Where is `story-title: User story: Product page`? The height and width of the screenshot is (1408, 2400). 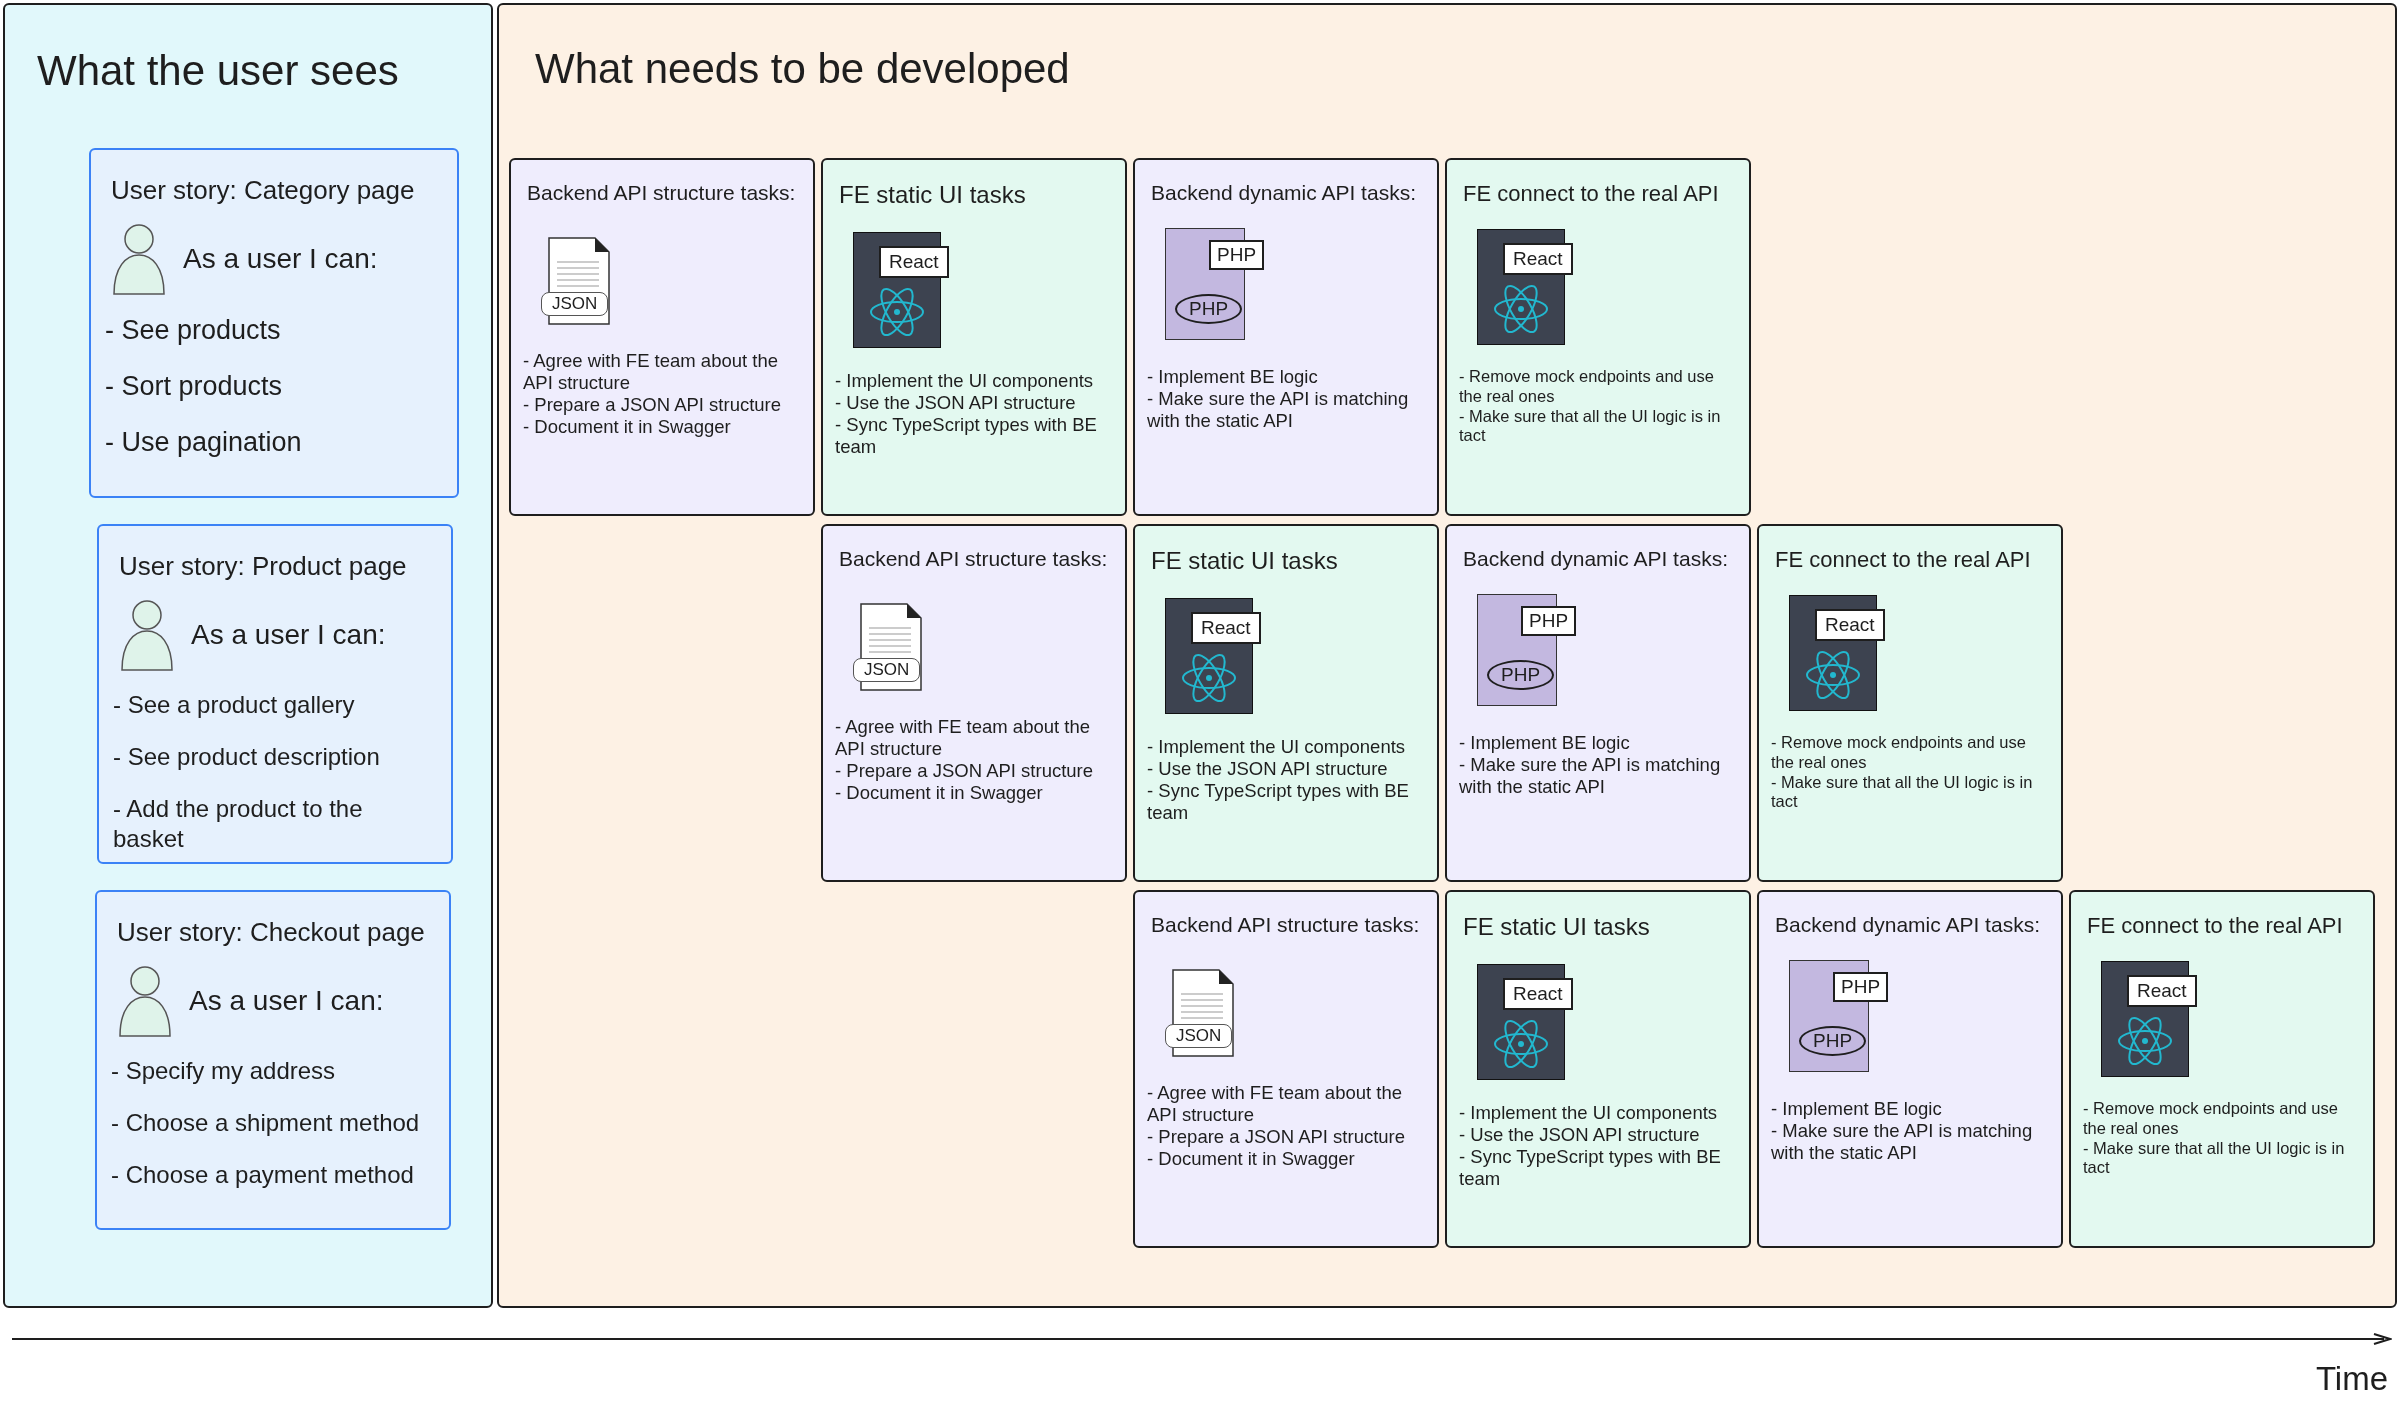
story-title: User story: Product page is located at coordinates (263, 565).